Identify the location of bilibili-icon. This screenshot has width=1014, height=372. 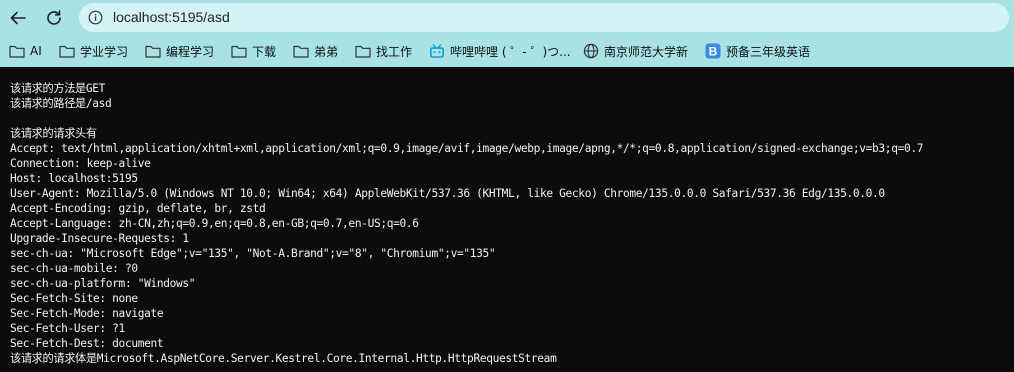
(437, 51).